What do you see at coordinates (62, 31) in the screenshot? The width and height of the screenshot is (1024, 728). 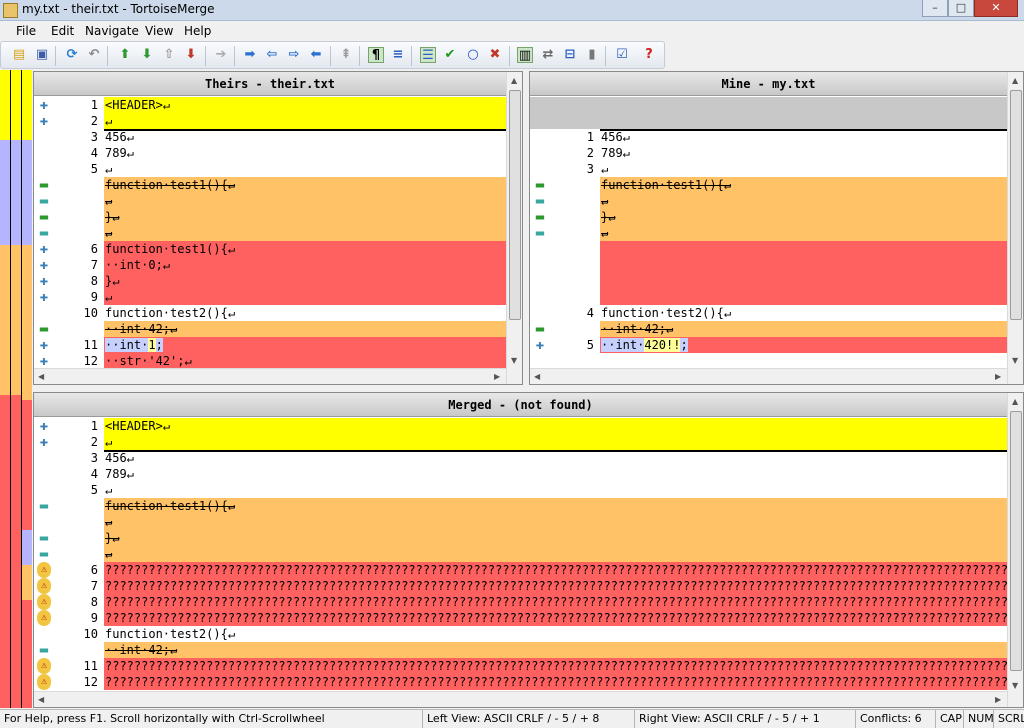 I see `menu-edit: Edit` at bounding box center [62, 31].